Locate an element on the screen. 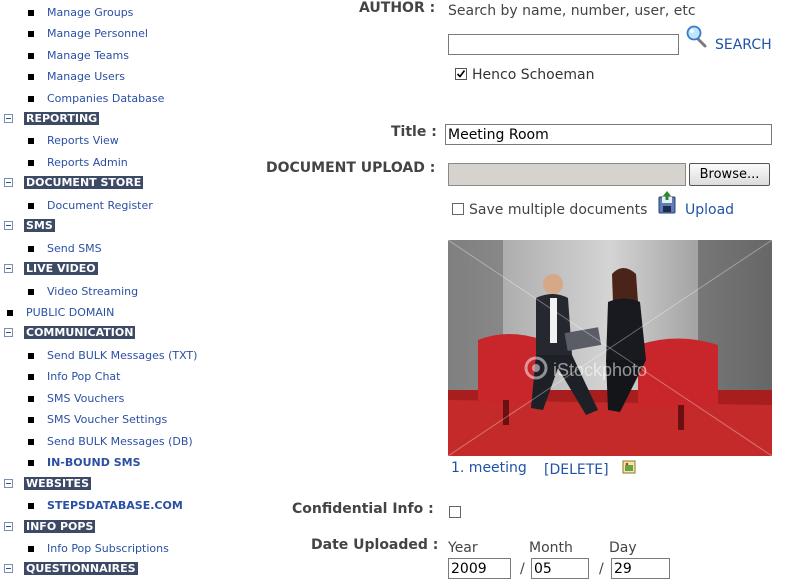 Image resolution: width=794 pixels, height=583 pixels. nav-sms-vouchers: SMS Vouchers is located at coordinates (85, 398).